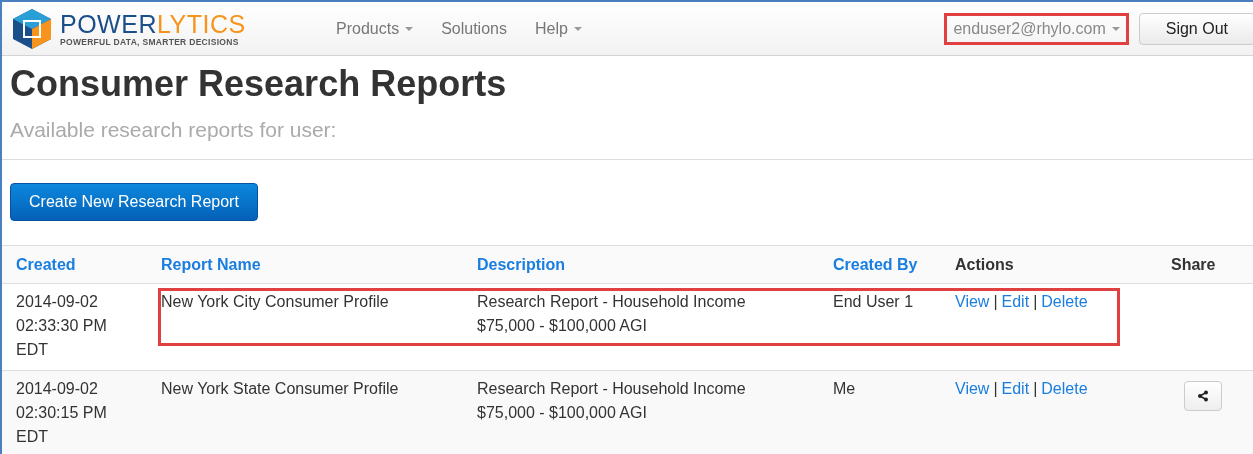 Image resolution: width=1253 pixels, height=454 pixels. I want to click on created-by-cell: Me, so click(844, 388).